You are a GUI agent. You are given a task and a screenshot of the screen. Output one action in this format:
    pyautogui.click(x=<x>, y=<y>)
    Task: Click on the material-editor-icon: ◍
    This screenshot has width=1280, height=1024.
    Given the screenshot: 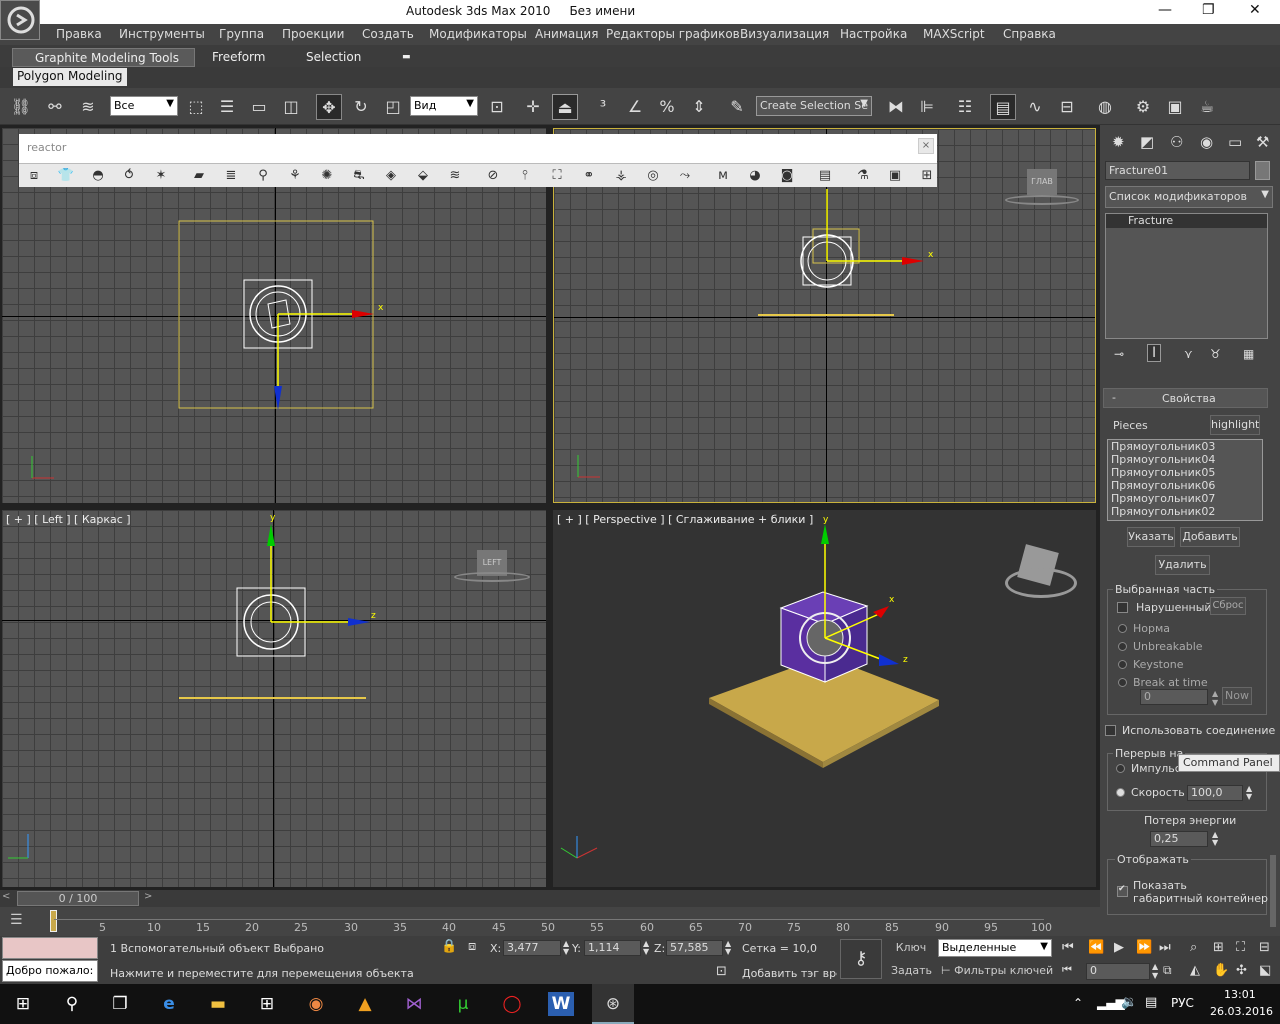 What is the action you would take?
    pyautogui.click(x=1105, y=107)
    